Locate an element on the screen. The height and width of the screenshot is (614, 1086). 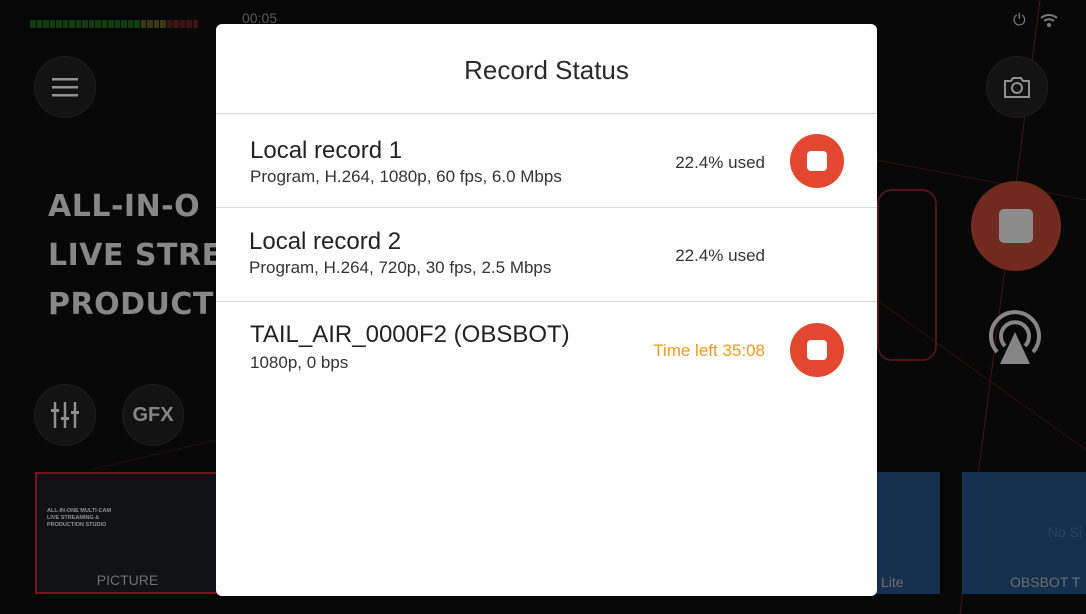
record-detail: Program, H.264, 720p, 30 fps, 2.5 Mbps is located at coordinates (400, 267).